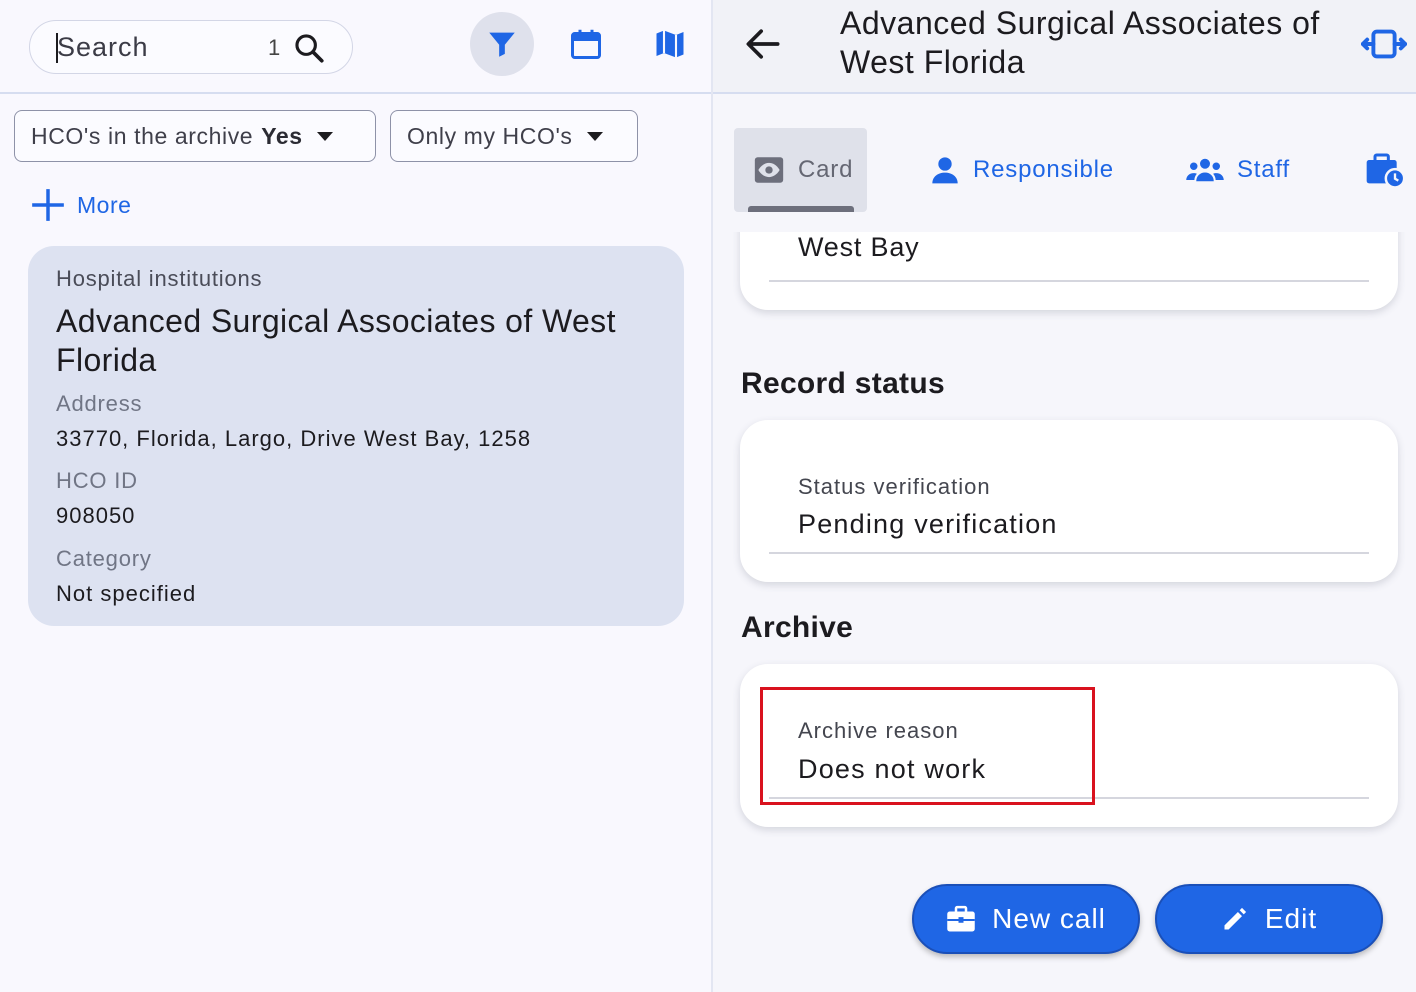 The width and height of the screenshot is (1416, 992). Describe the element at coordinates (843, 383) in the screenshot. I see `record-status-title: Record status` at that location.